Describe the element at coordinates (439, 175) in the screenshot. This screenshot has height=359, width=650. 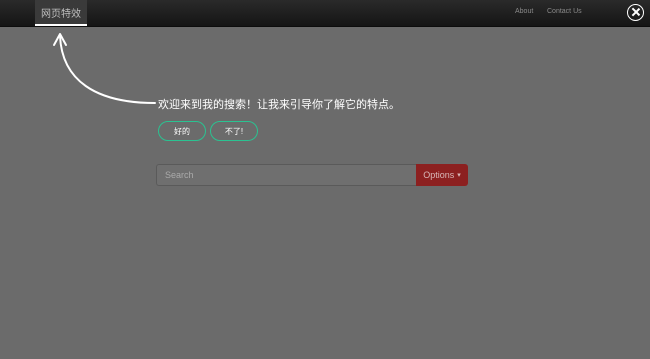
I see `options-label: Options` at that location.